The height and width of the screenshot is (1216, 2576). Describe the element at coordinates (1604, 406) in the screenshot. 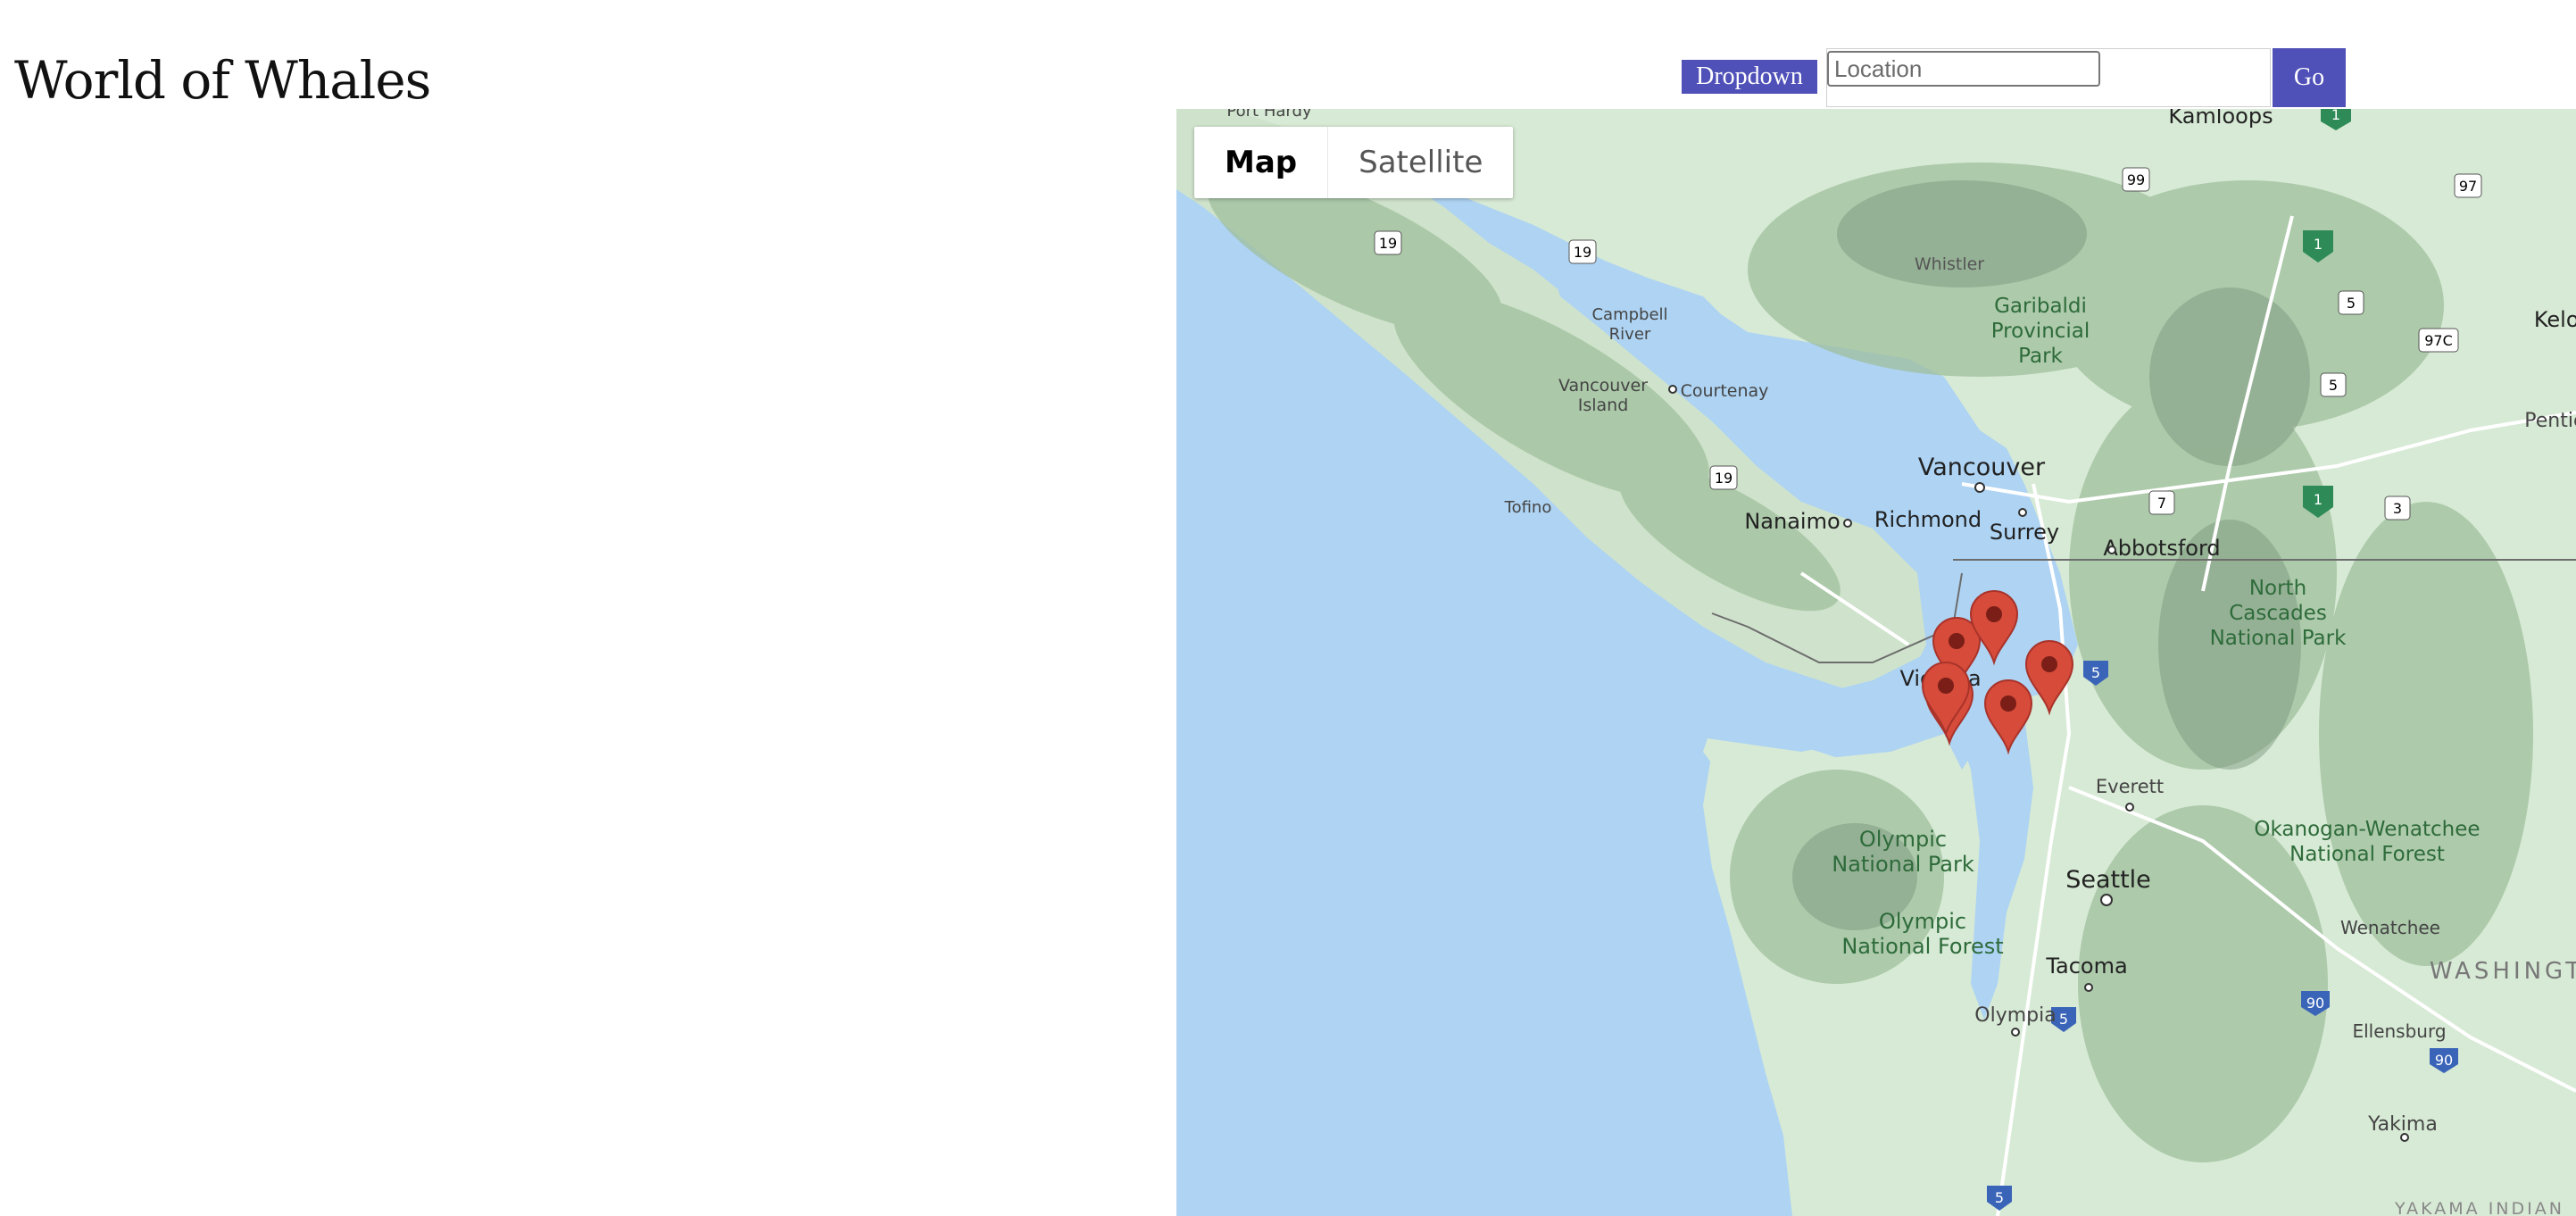

I see `label-vancouver-island: Island` at that location.